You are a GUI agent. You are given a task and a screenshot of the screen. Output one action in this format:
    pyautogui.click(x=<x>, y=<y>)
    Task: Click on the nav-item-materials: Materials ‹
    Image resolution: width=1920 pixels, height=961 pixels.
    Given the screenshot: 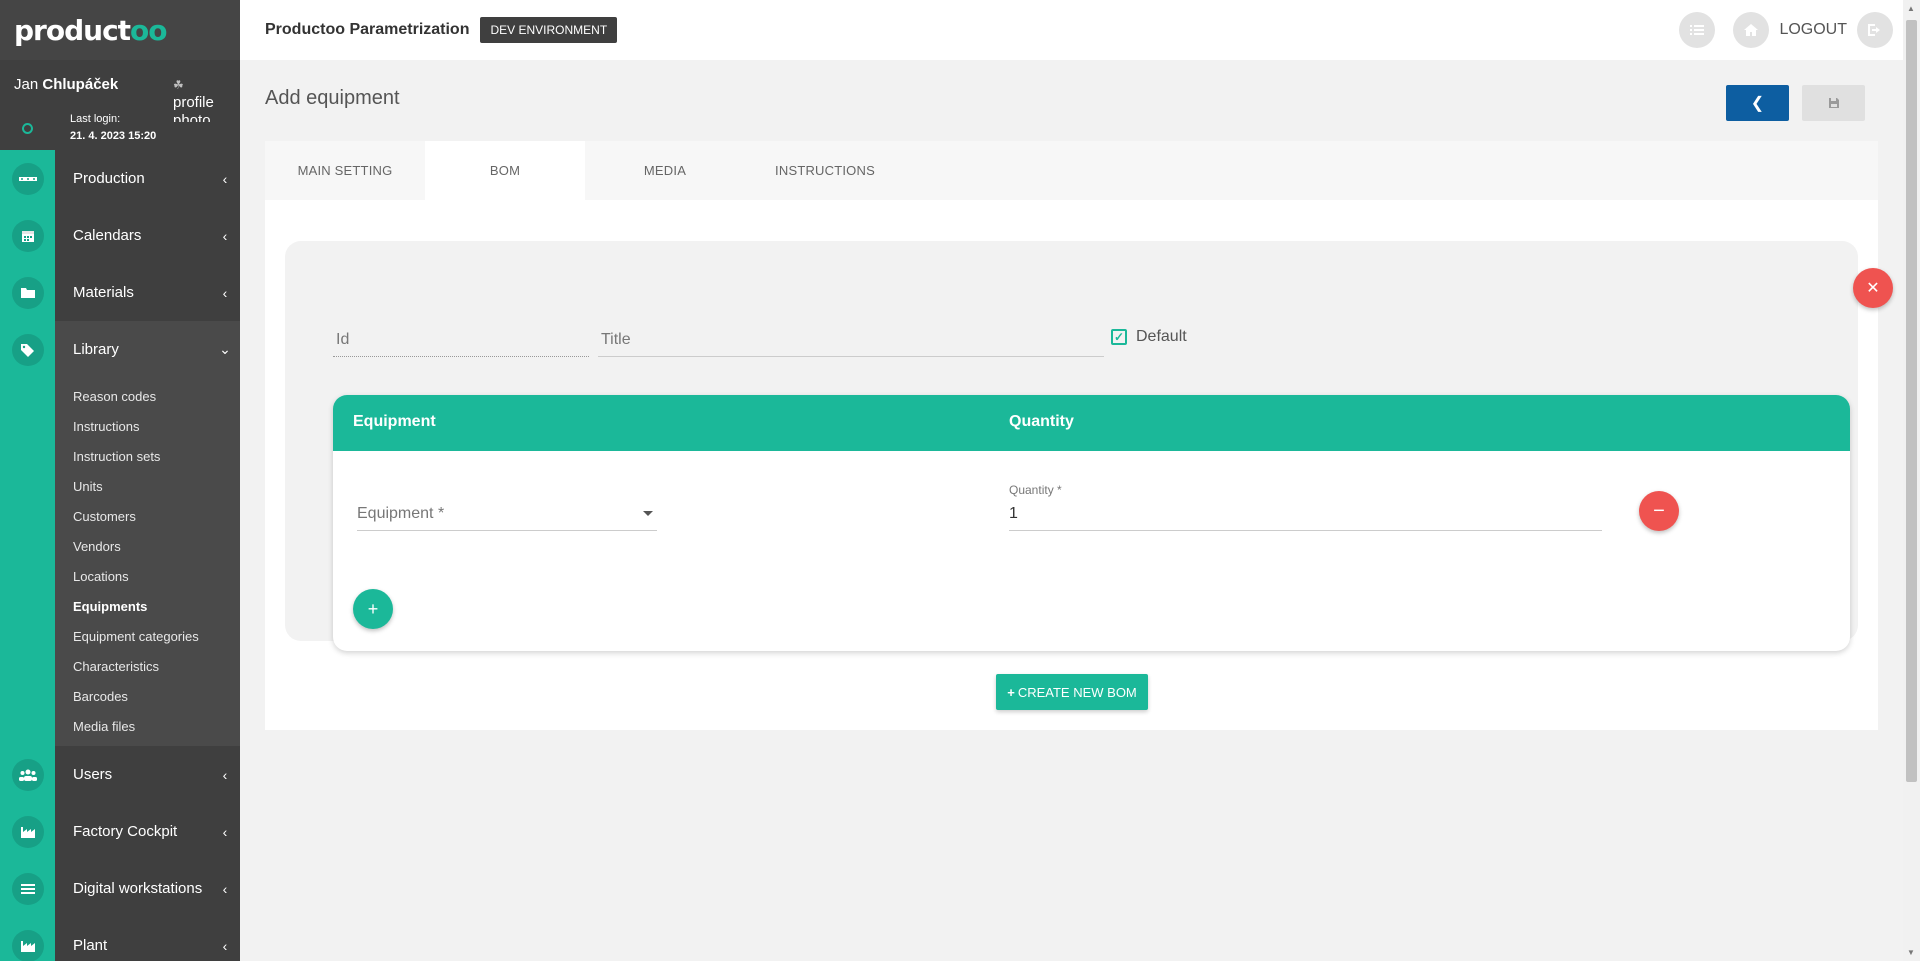 What is the action you would take?
    pyautogui.click(x=120, y=292)
    